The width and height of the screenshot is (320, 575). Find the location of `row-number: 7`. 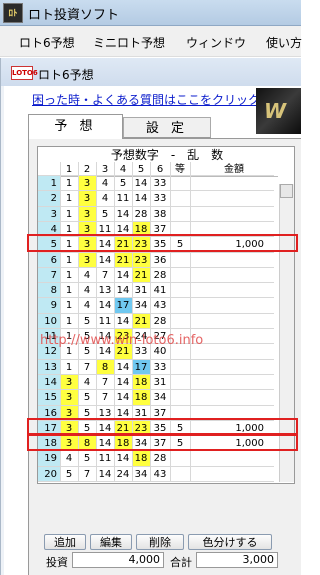

row-number: 7 is located at coordinates (49, 275).